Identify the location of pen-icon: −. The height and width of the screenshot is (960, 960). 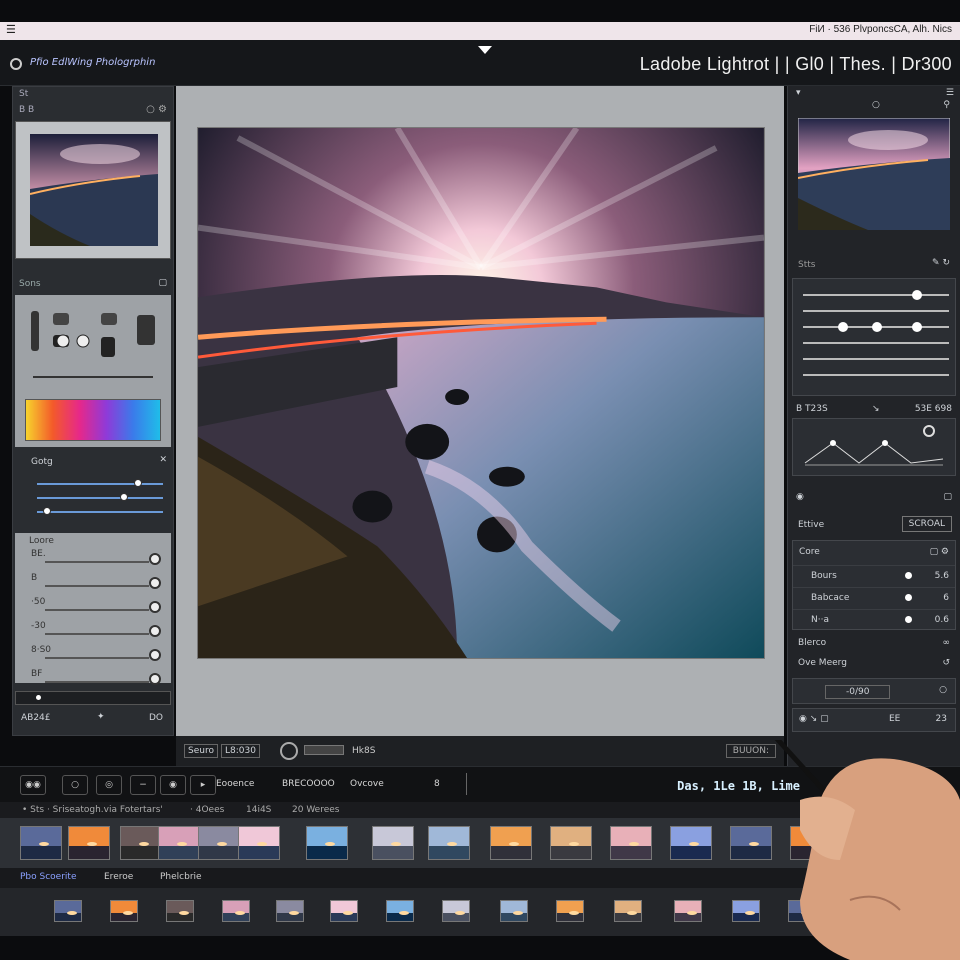
(143, 785).